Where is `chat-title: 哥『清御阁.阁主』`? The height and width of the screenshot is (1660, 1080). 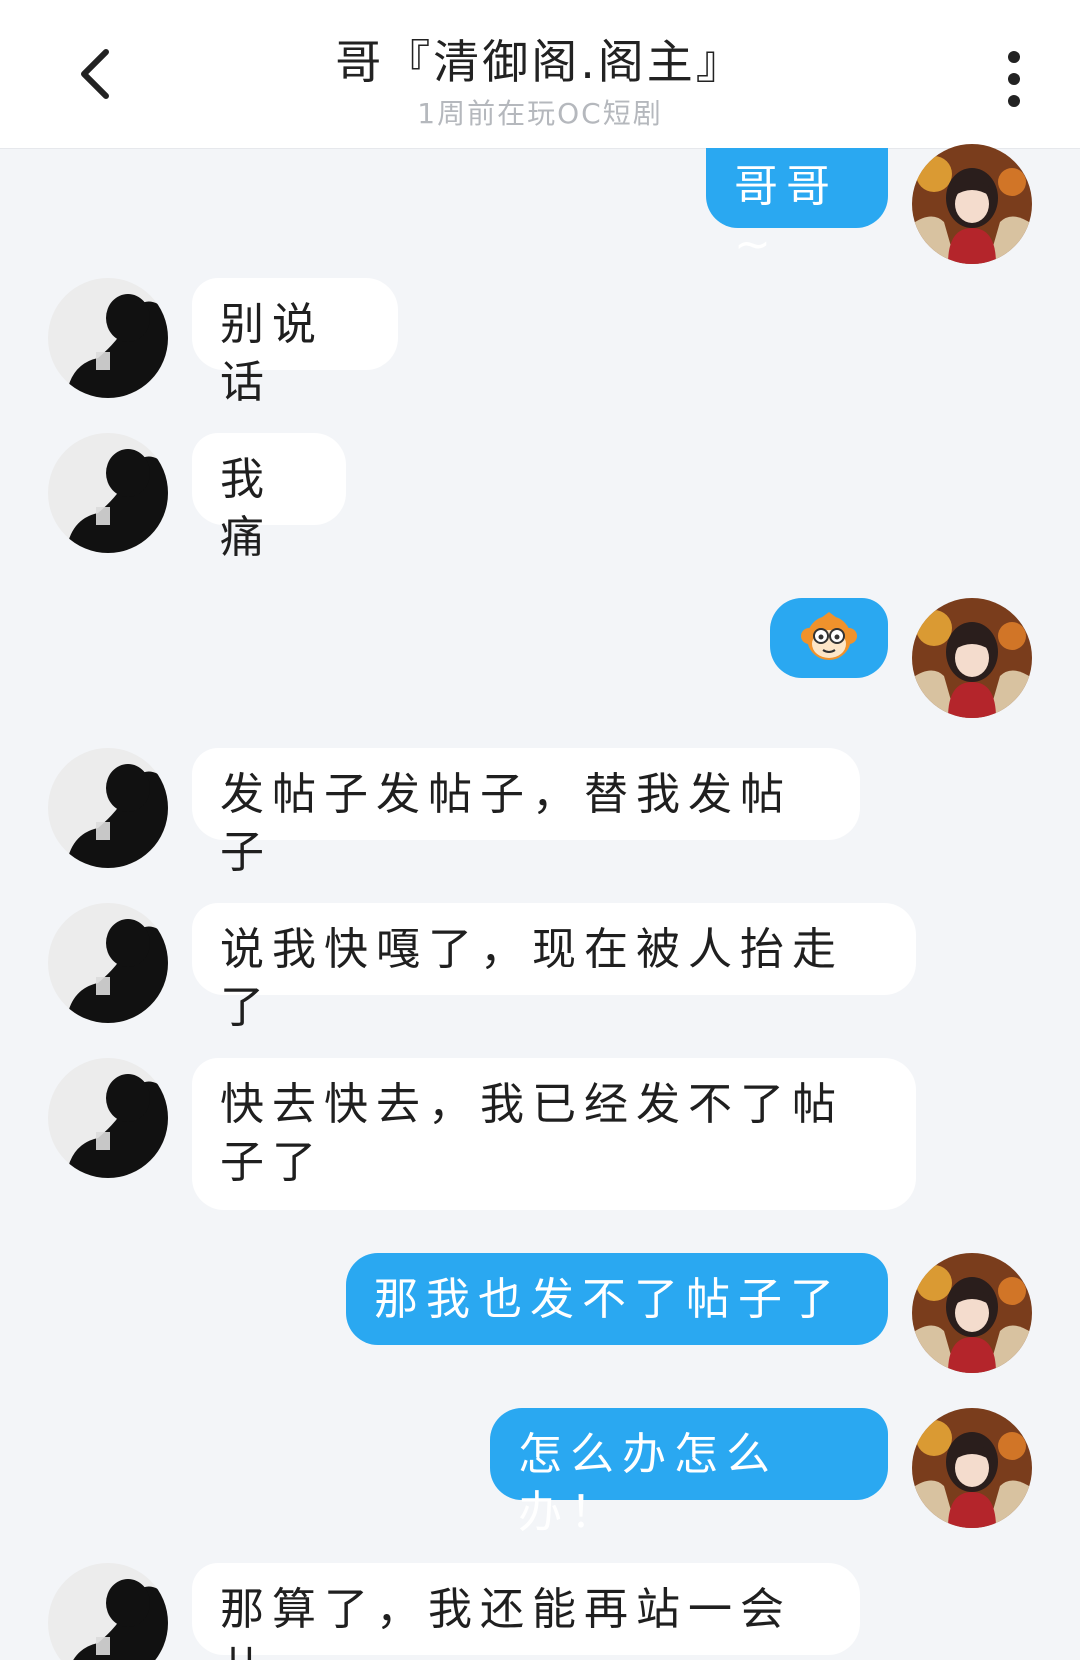 chat-title: 哥『清御阁.阁主』 is located at coordinates (540, 59).